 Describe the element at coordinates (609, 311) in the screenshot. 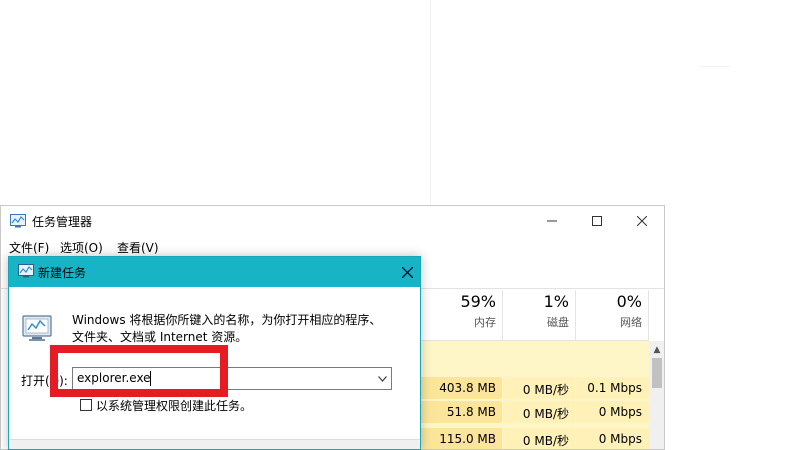

I see `column-header-network: 0% 网络` at that location.